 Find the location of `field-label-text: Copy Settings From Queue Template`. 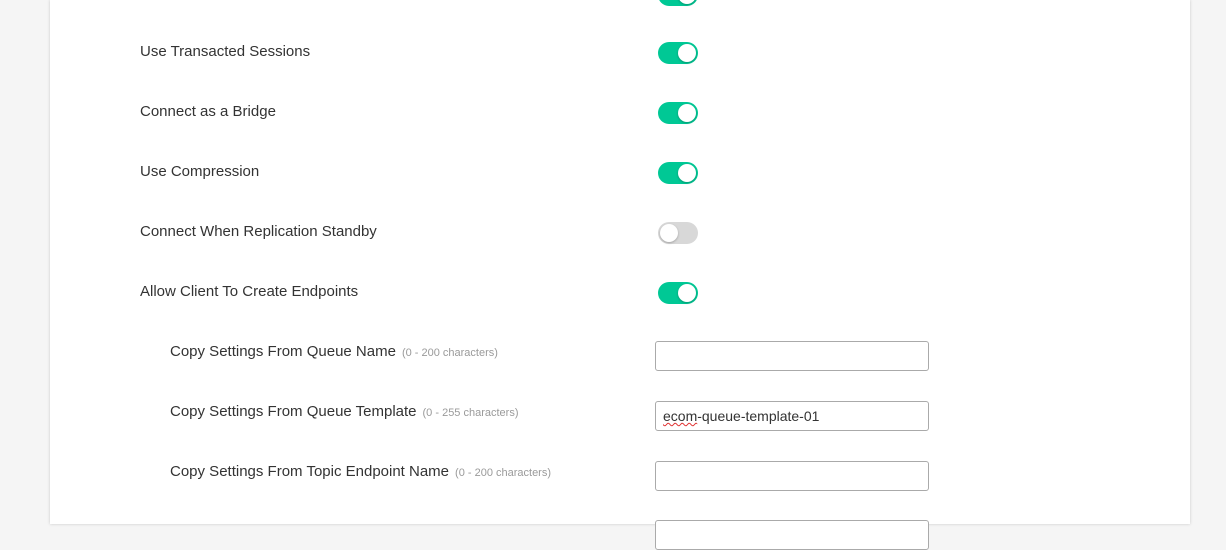

field-label-text: Copy Settings From Queue Template is located at coordinates (293, 411).